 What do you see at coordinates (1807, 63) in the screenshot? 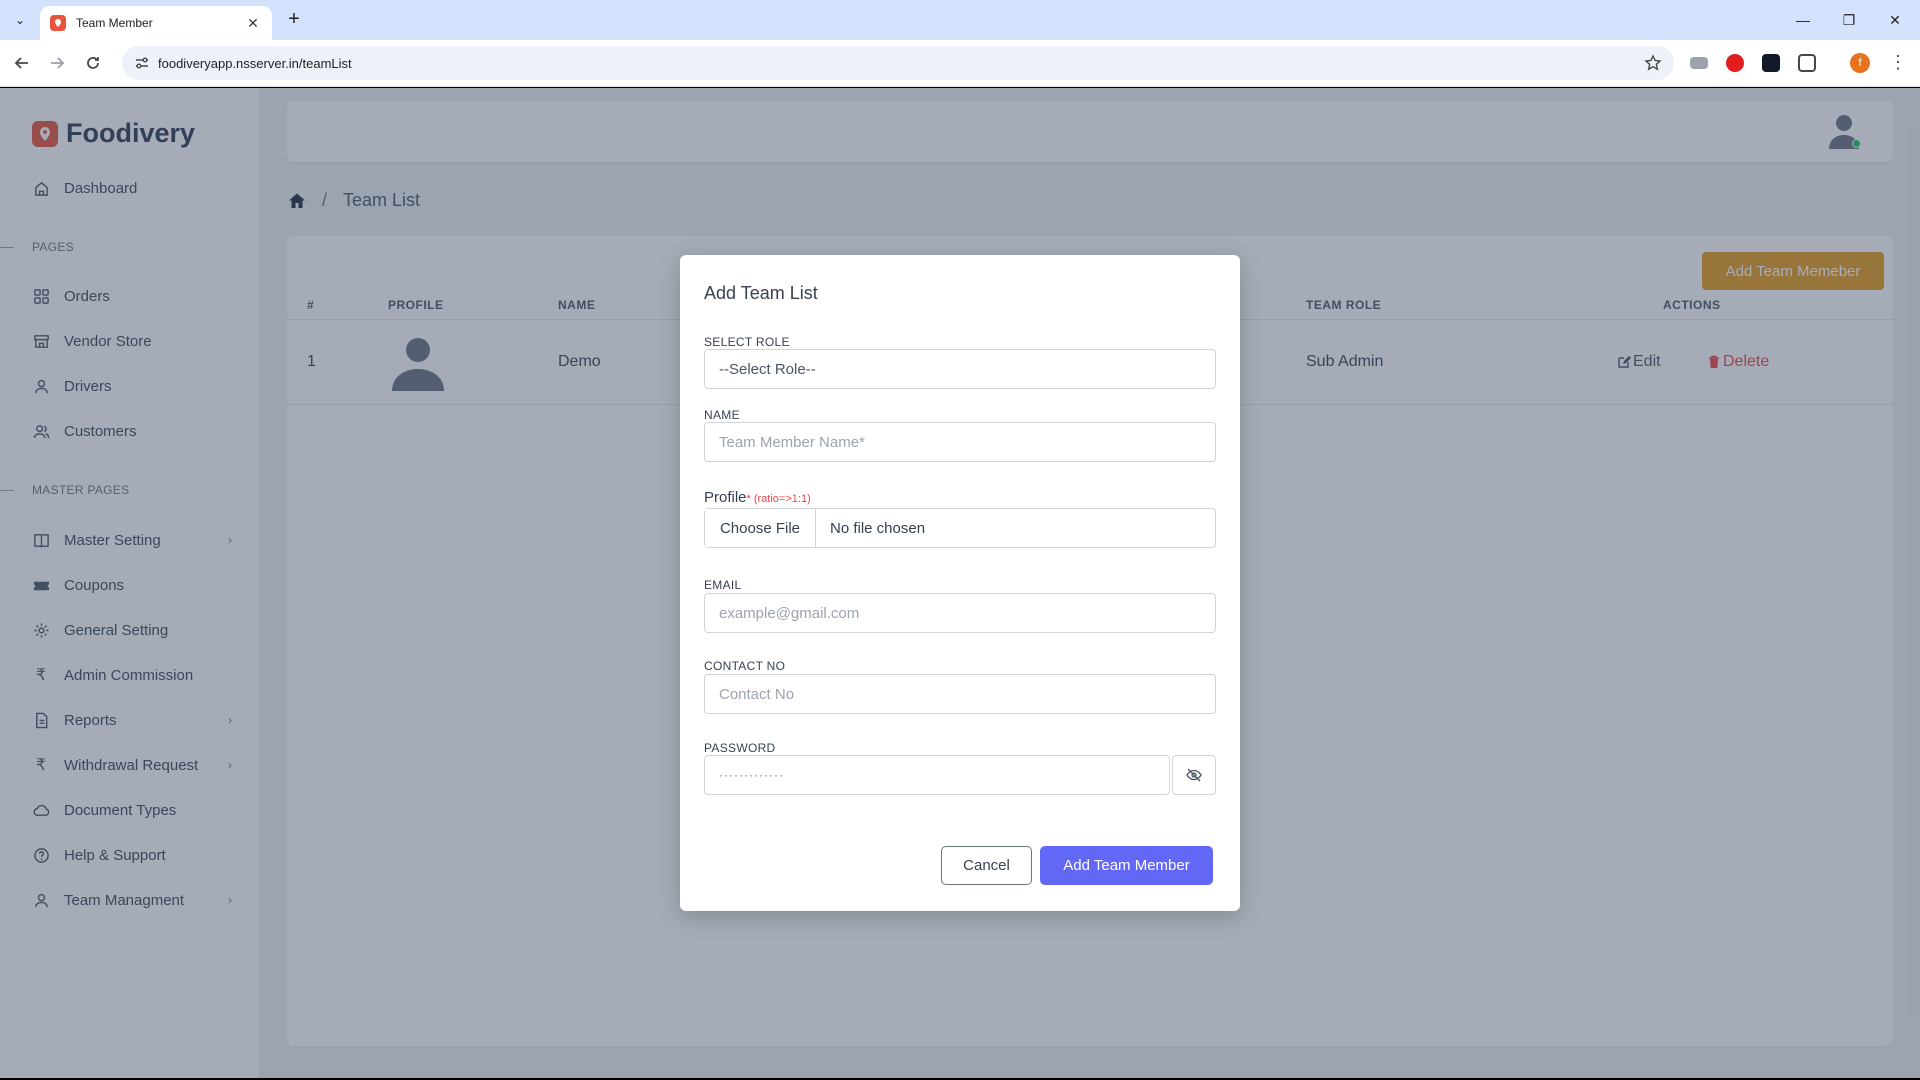
I see `extensions-puzzle-icon` at bounding box center [1807, 63].